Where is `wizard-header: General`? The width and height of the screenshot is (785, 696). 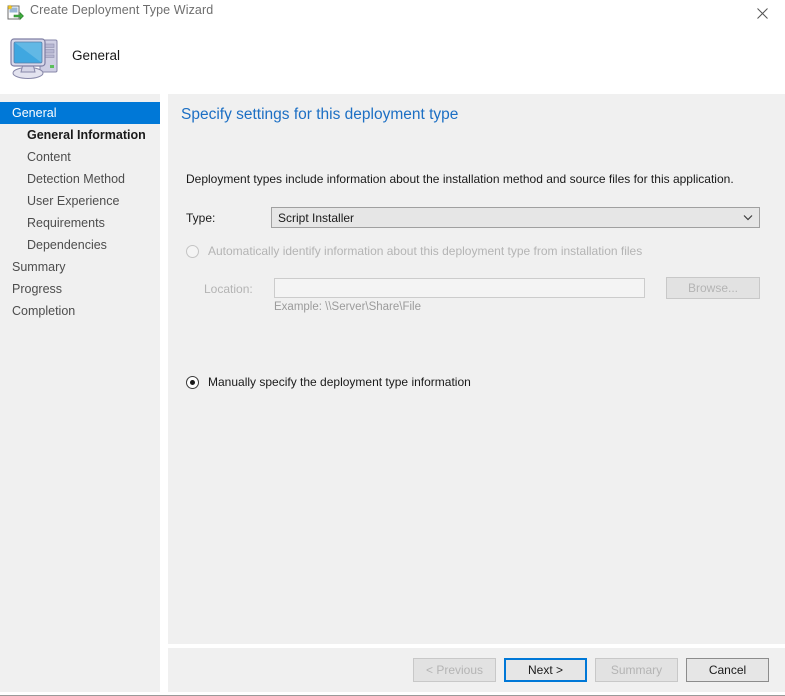 wizard-header: General is located at coordinates (392, 60).